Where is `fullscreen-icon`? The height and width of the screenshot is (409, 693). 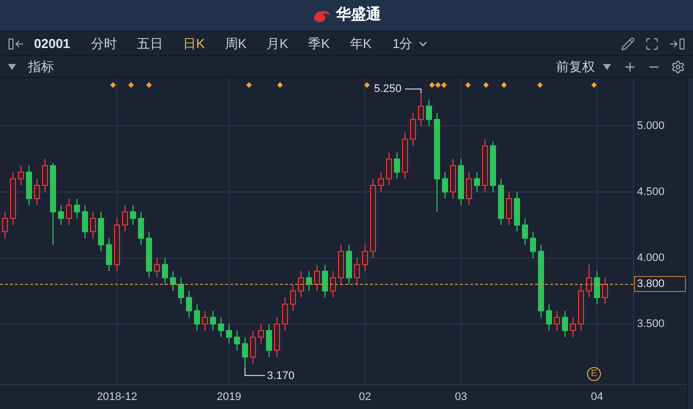 fullscreen-icon is located at coordinates (652, 43).